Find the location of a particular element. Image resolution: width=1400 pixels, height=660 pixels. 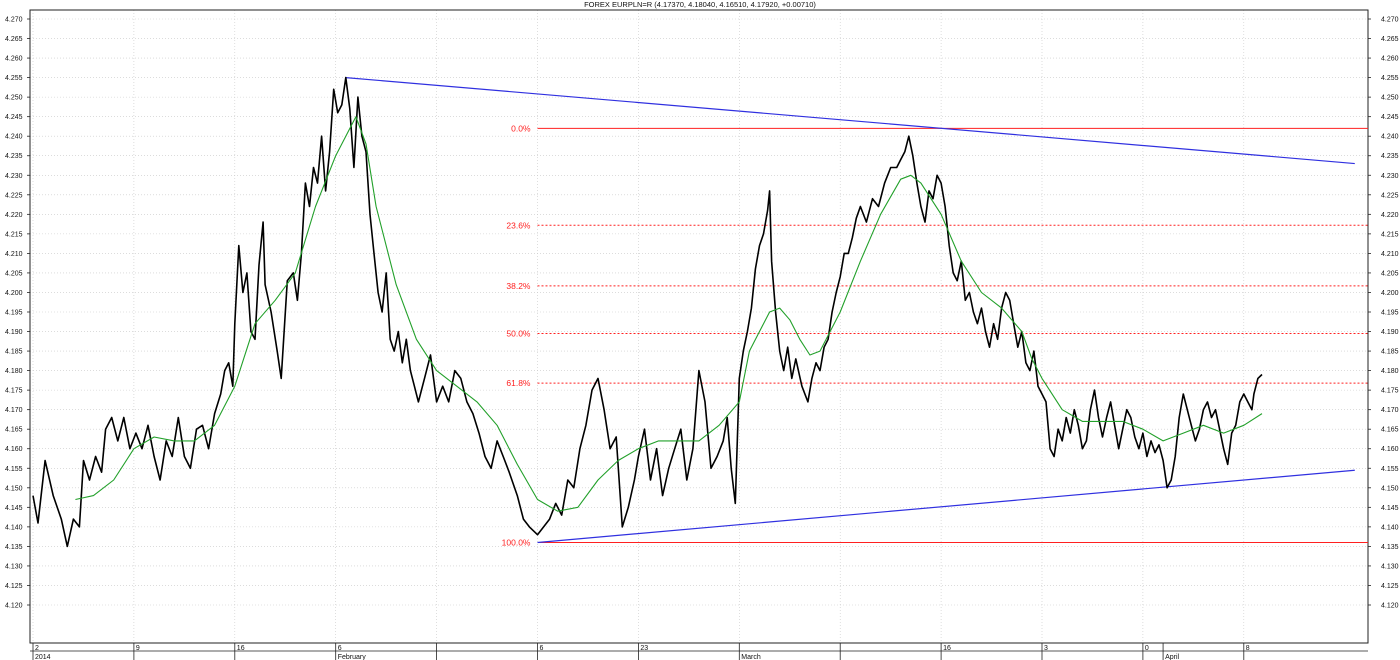

y-tick-label-left: 4.230 is located at coordinates (14, 176).